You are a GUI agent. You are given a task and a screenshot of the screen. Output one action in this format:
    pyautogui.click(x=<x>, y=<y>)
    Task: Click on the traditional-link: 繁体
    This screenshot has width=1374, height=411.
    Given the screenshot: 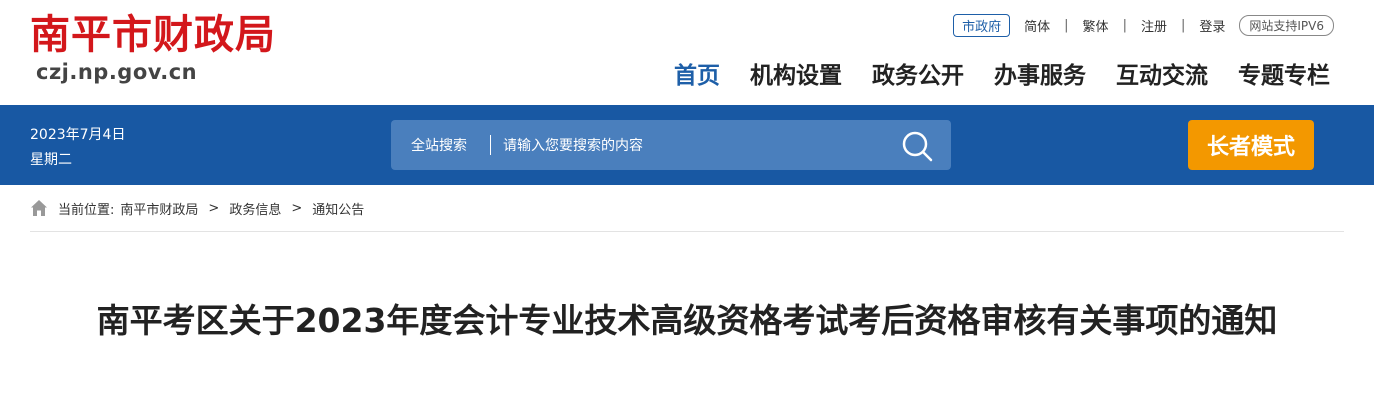 What is the action you would take?
    pyautogui.click(x=1096, y=25)
    